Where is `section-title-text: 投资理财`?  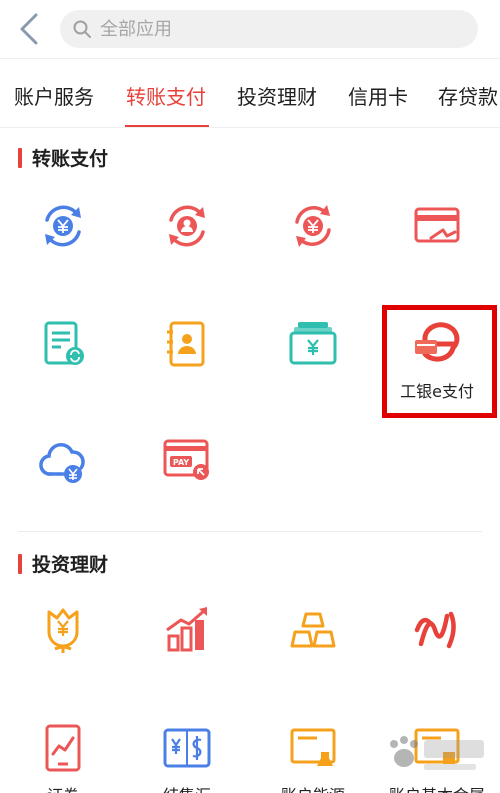
section-title-text: 投资理财 is located at coordinates (70, 565).